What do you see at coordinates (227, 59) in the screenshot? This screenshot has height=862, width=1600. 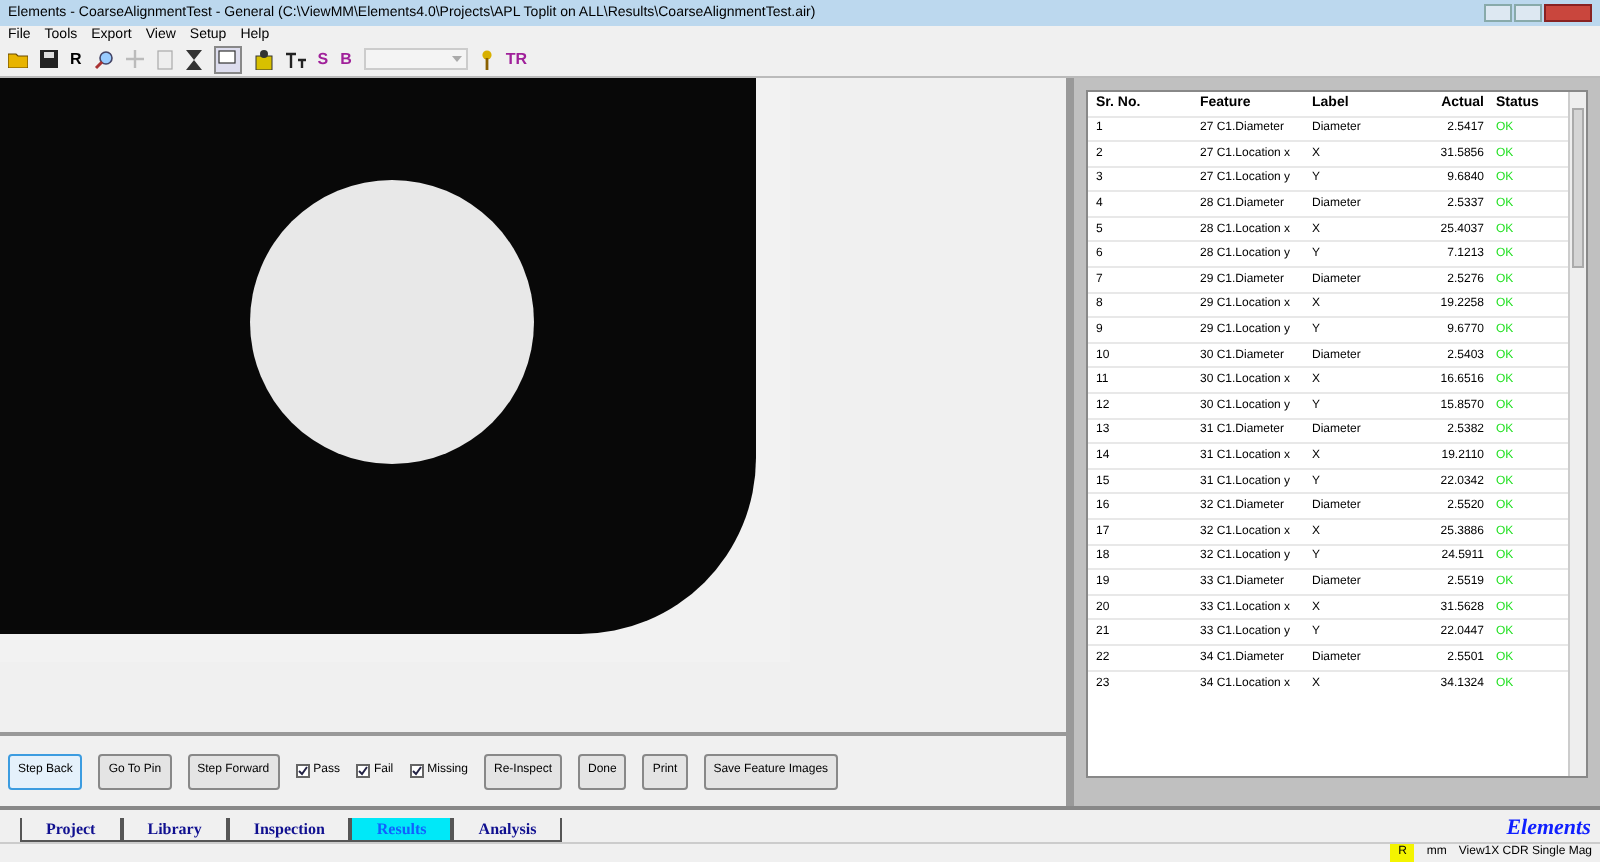 I see `pointer-toolbar-button` at bounding box center [227, 59].